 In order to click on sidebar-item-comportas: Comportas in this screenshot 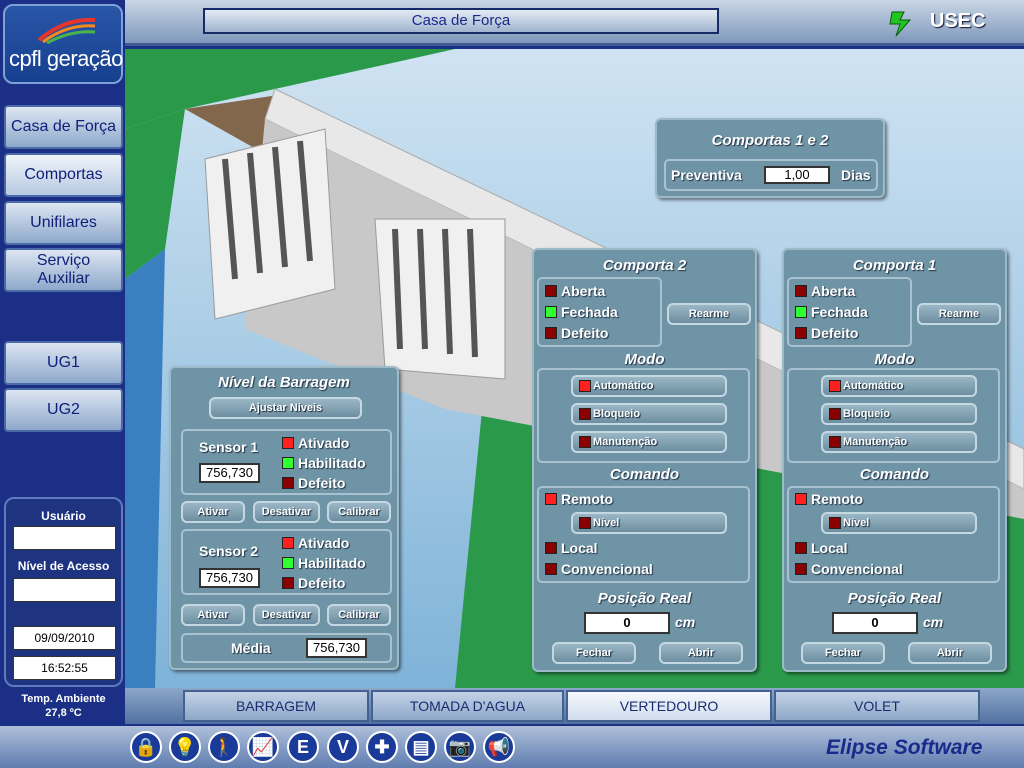, I will do `click(63, 175)`.